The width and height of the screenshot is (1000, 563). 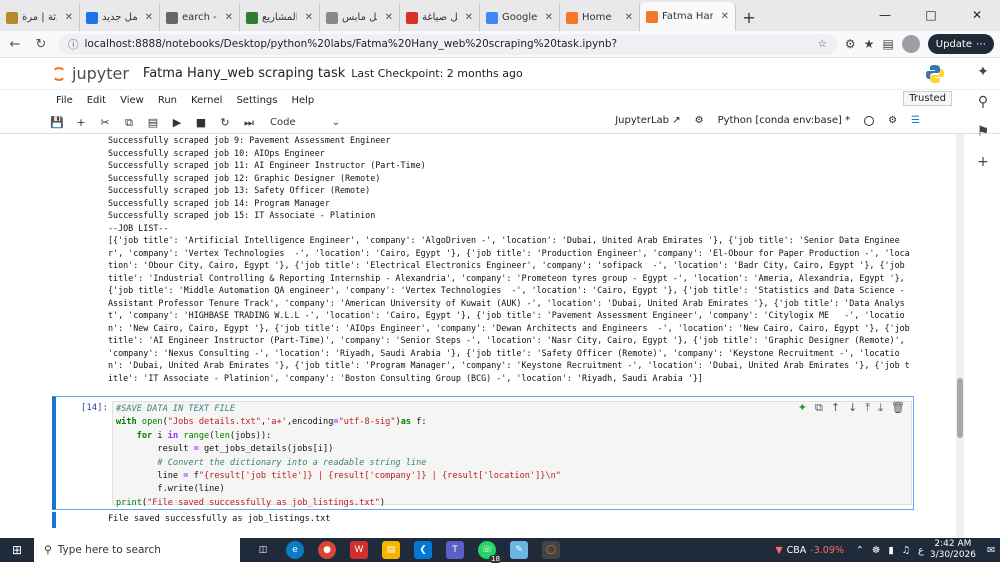 I want to click on back-icon: ←, so click(x=15, y=44).